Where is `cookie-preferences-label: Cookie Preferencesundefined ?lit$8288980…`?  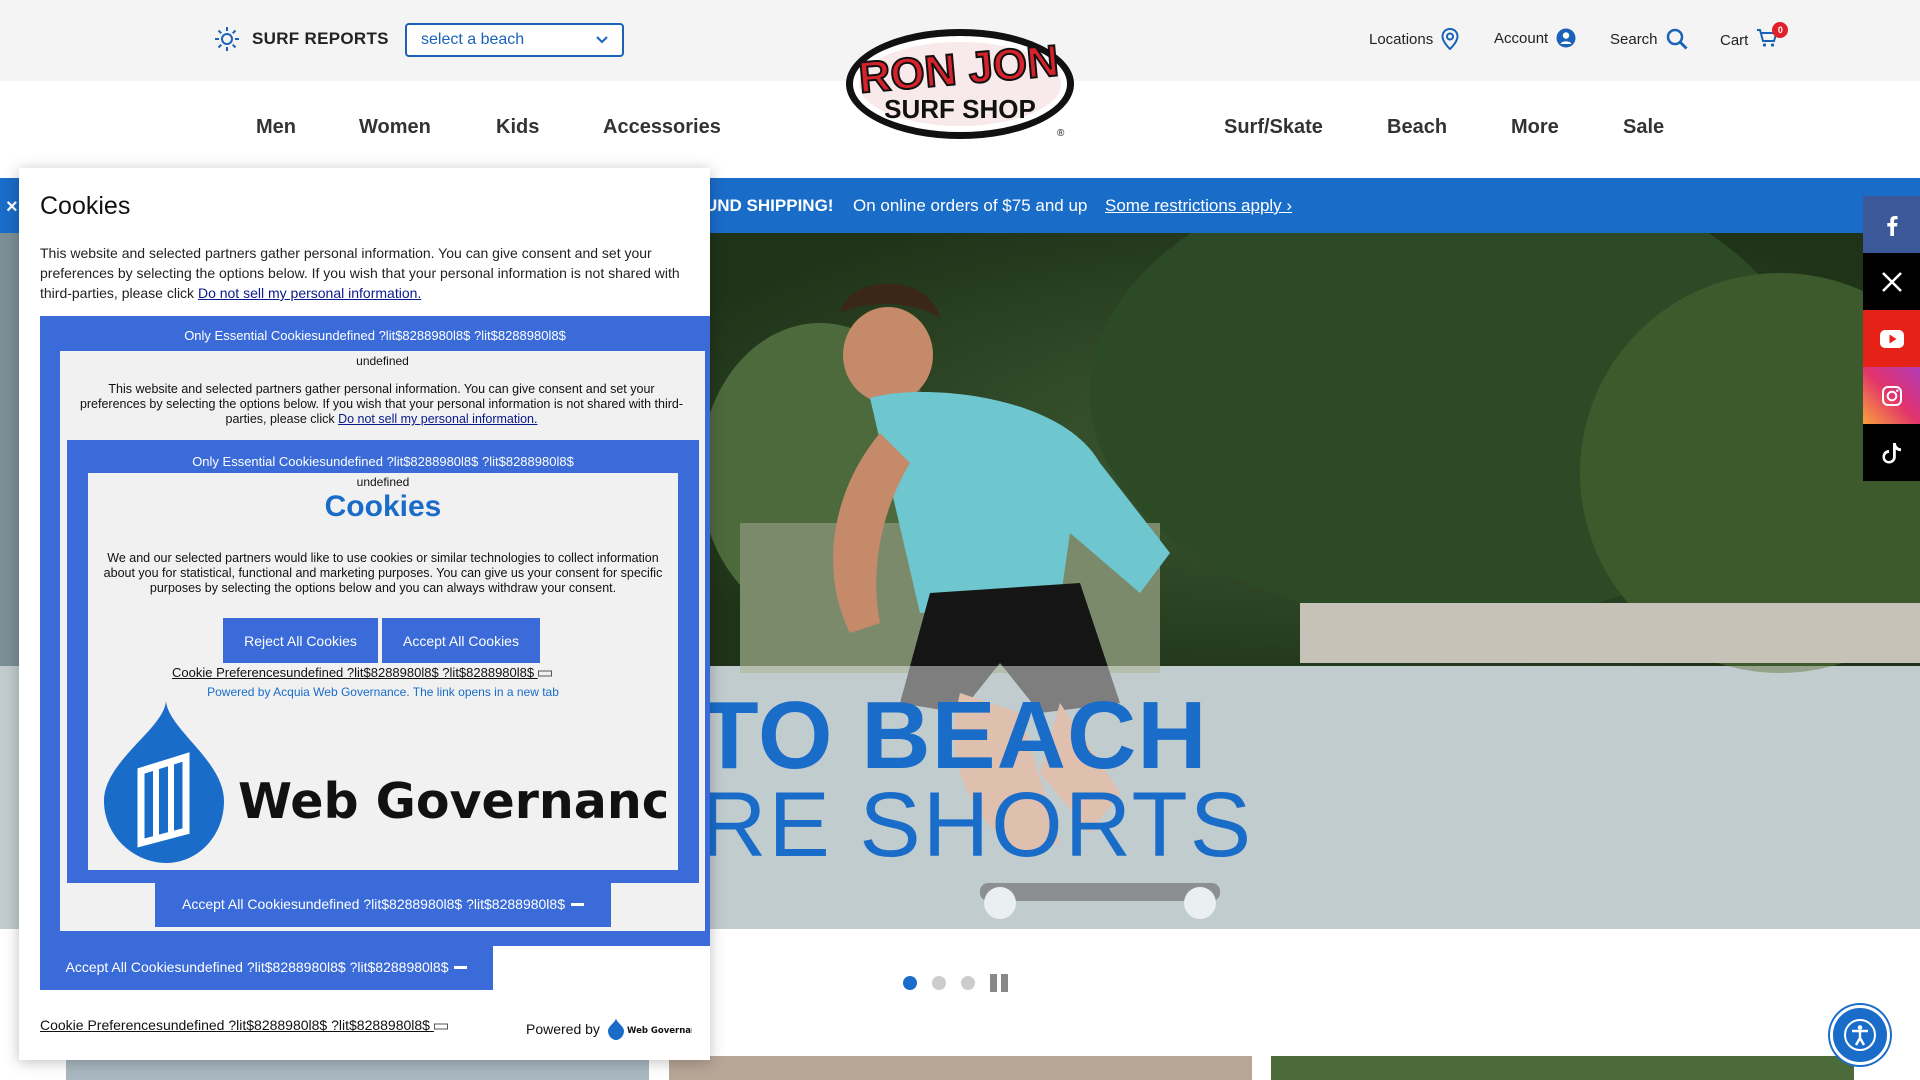 cookie-preferences-label: Cookie Preferencesundefined ?lit$8288980… is located at coordinates (353, 672).